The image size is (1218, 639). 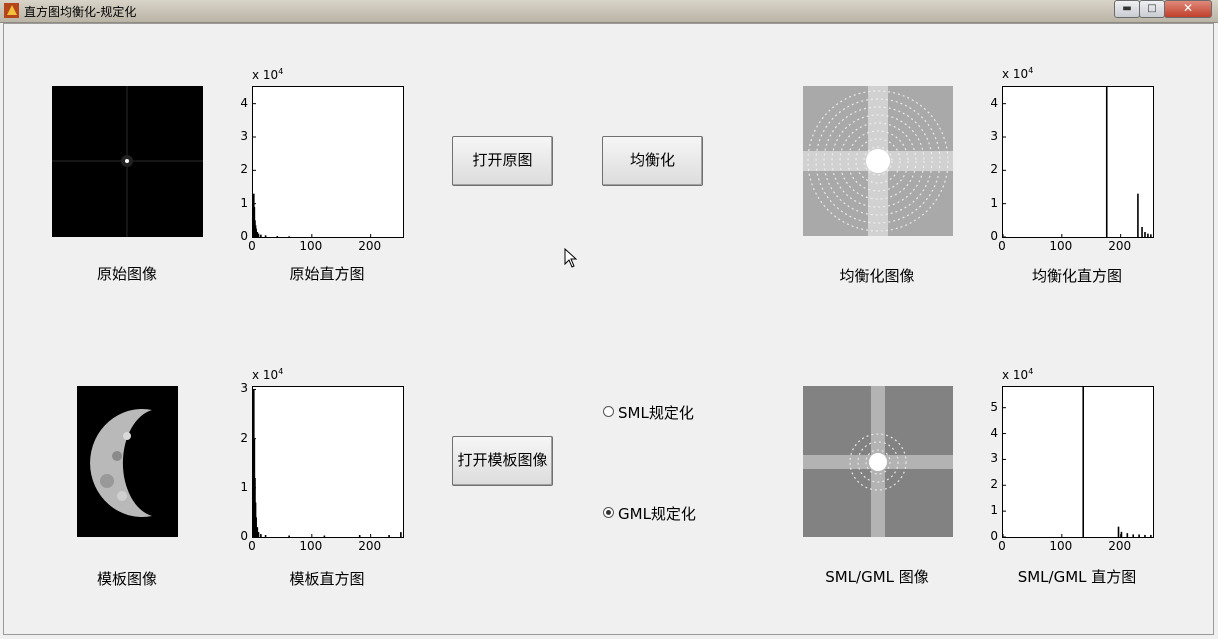 What do you see at coordinates (652, 161) in the screenshot?
I see `equalize-button: 均衡化` at bounding box center [652, 161].